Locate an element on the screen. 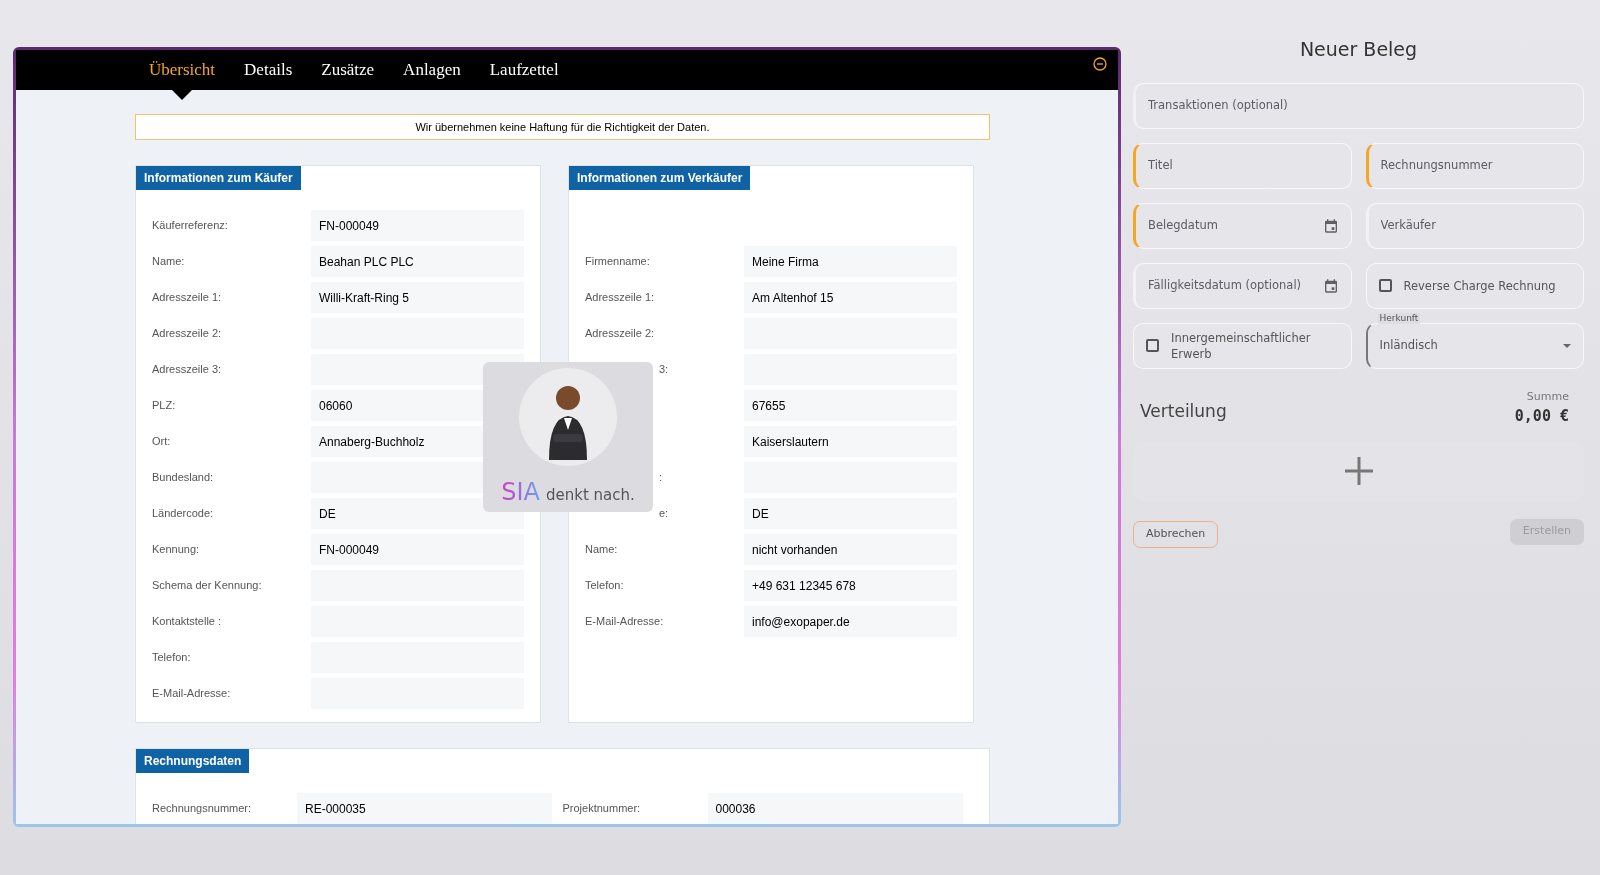 This screenshot has height=875, width=1600. field-label: Käuferreferenz: is located at coordinates (190, 226).